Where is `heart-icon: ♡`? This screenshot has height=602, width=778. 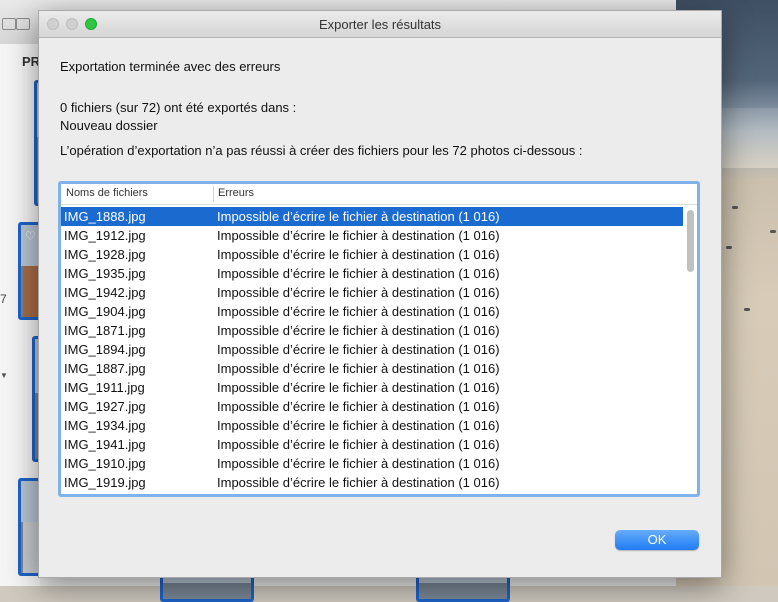 heart-icon: ♡ is located at coordinates (30, 236).